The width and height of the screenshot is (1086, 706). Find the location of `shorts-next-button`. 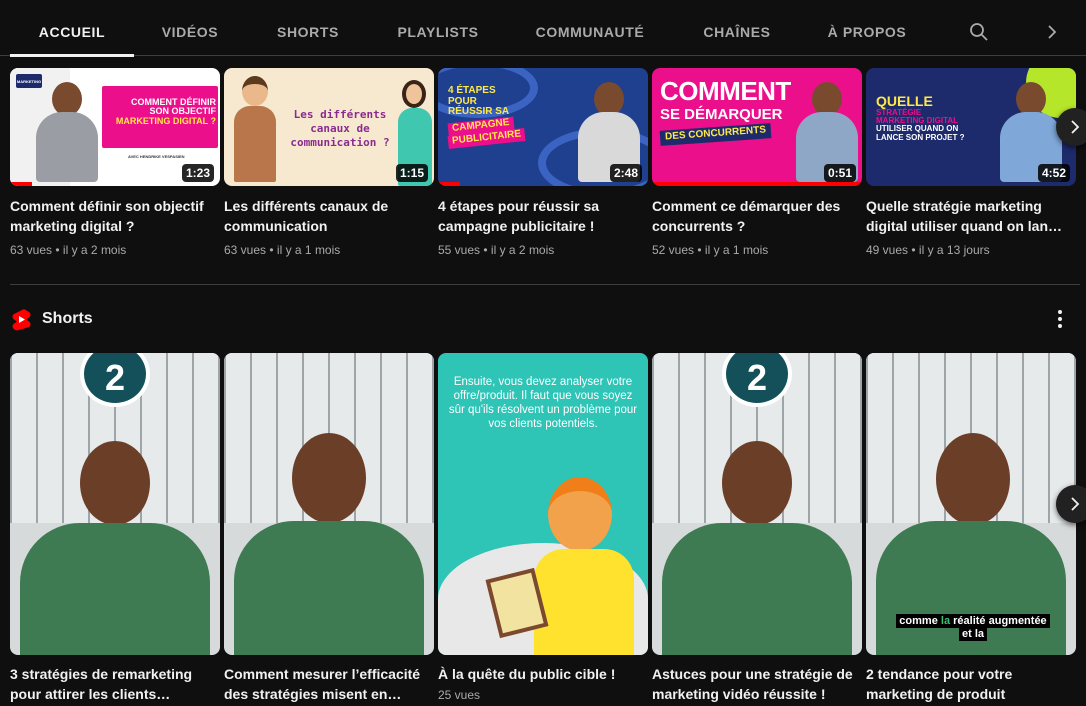

shorts-next-button is located at coordinates (1071, 504).